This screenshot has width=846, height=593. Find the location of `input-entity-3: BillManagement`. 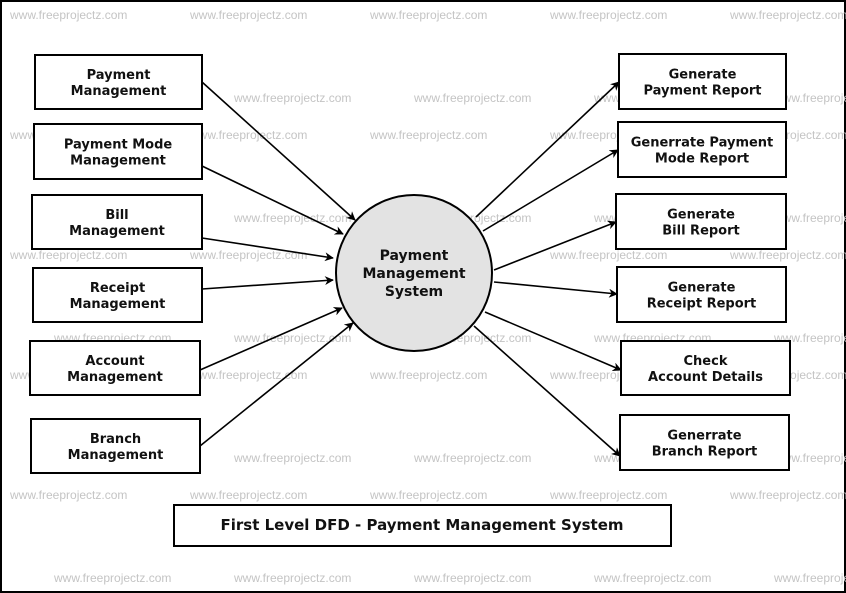

input-entity-3: BillManagement is located at coordinates (117, 222).